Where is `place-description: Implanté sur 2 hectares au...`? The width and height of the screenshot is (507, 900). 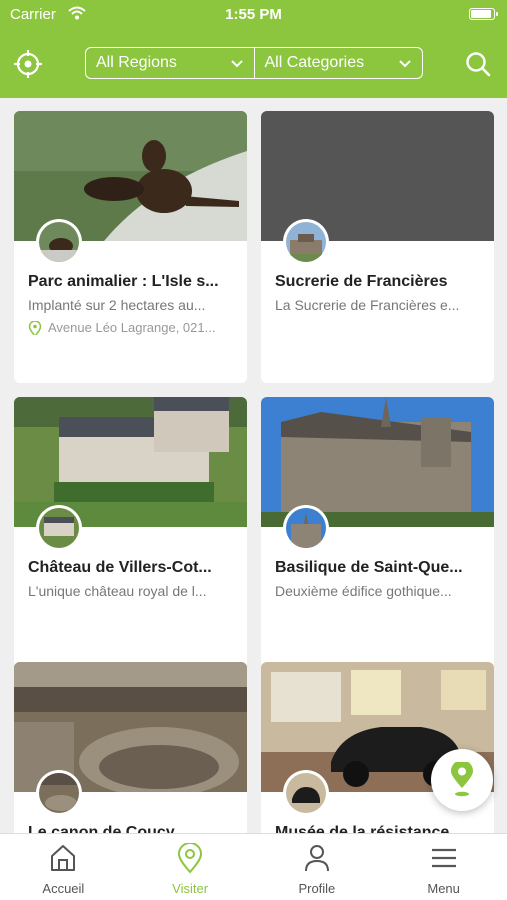 place-description: Implanté sur 2 hectares au... is located at coordinates (117, 305).